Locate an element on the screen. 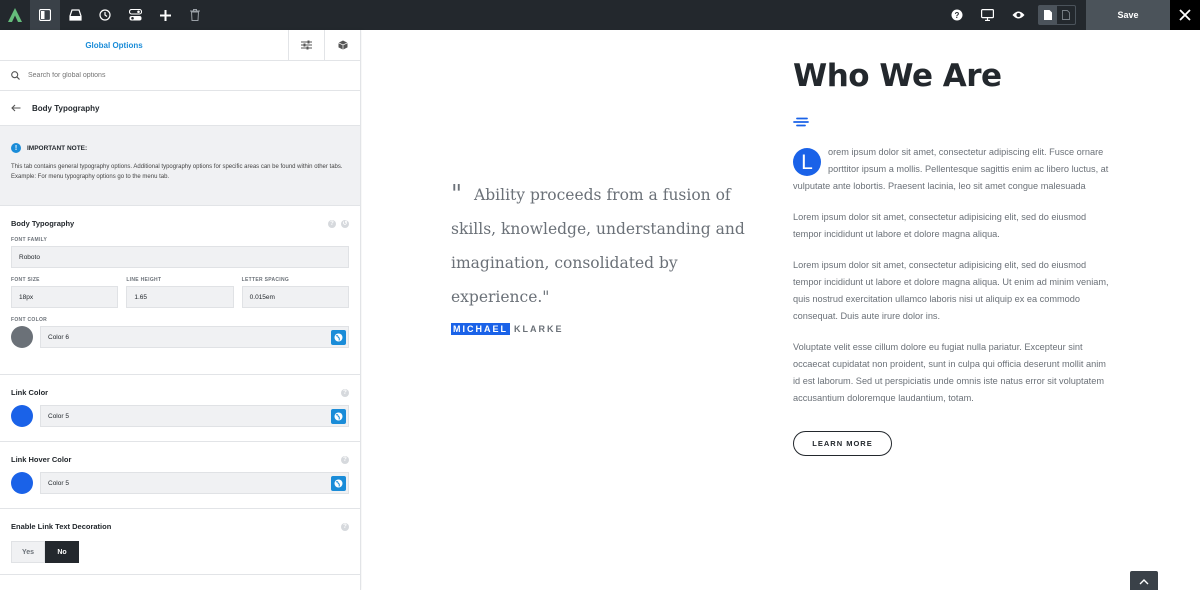 This screenshot has height=590, width=1200. scroll-to-top-button is located at coordinates (1144, 580).